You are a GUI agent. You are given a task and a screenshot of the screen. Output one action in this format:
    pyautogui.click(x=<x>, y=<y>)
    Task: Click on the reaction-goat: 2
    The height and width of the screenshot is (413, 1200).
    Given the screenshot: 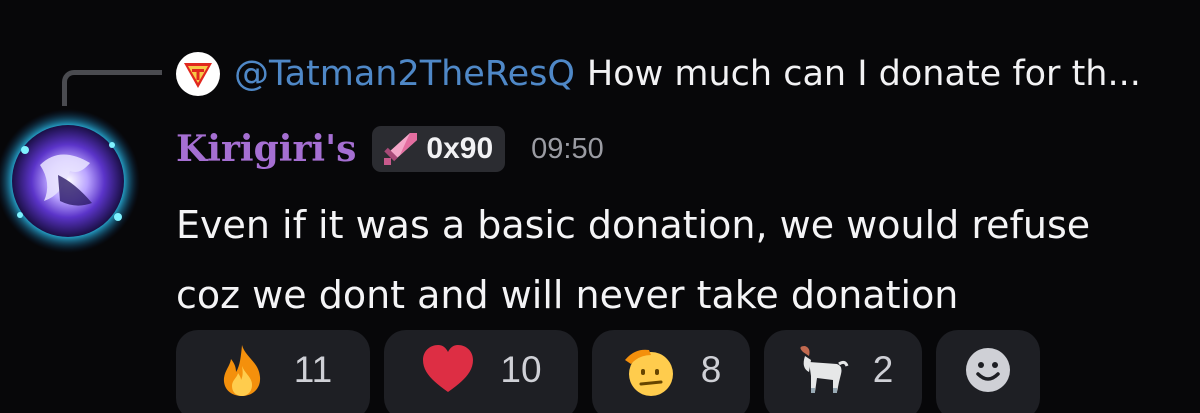 What is the action you would take?
    pyautogui.click(x=843, y=371)
    